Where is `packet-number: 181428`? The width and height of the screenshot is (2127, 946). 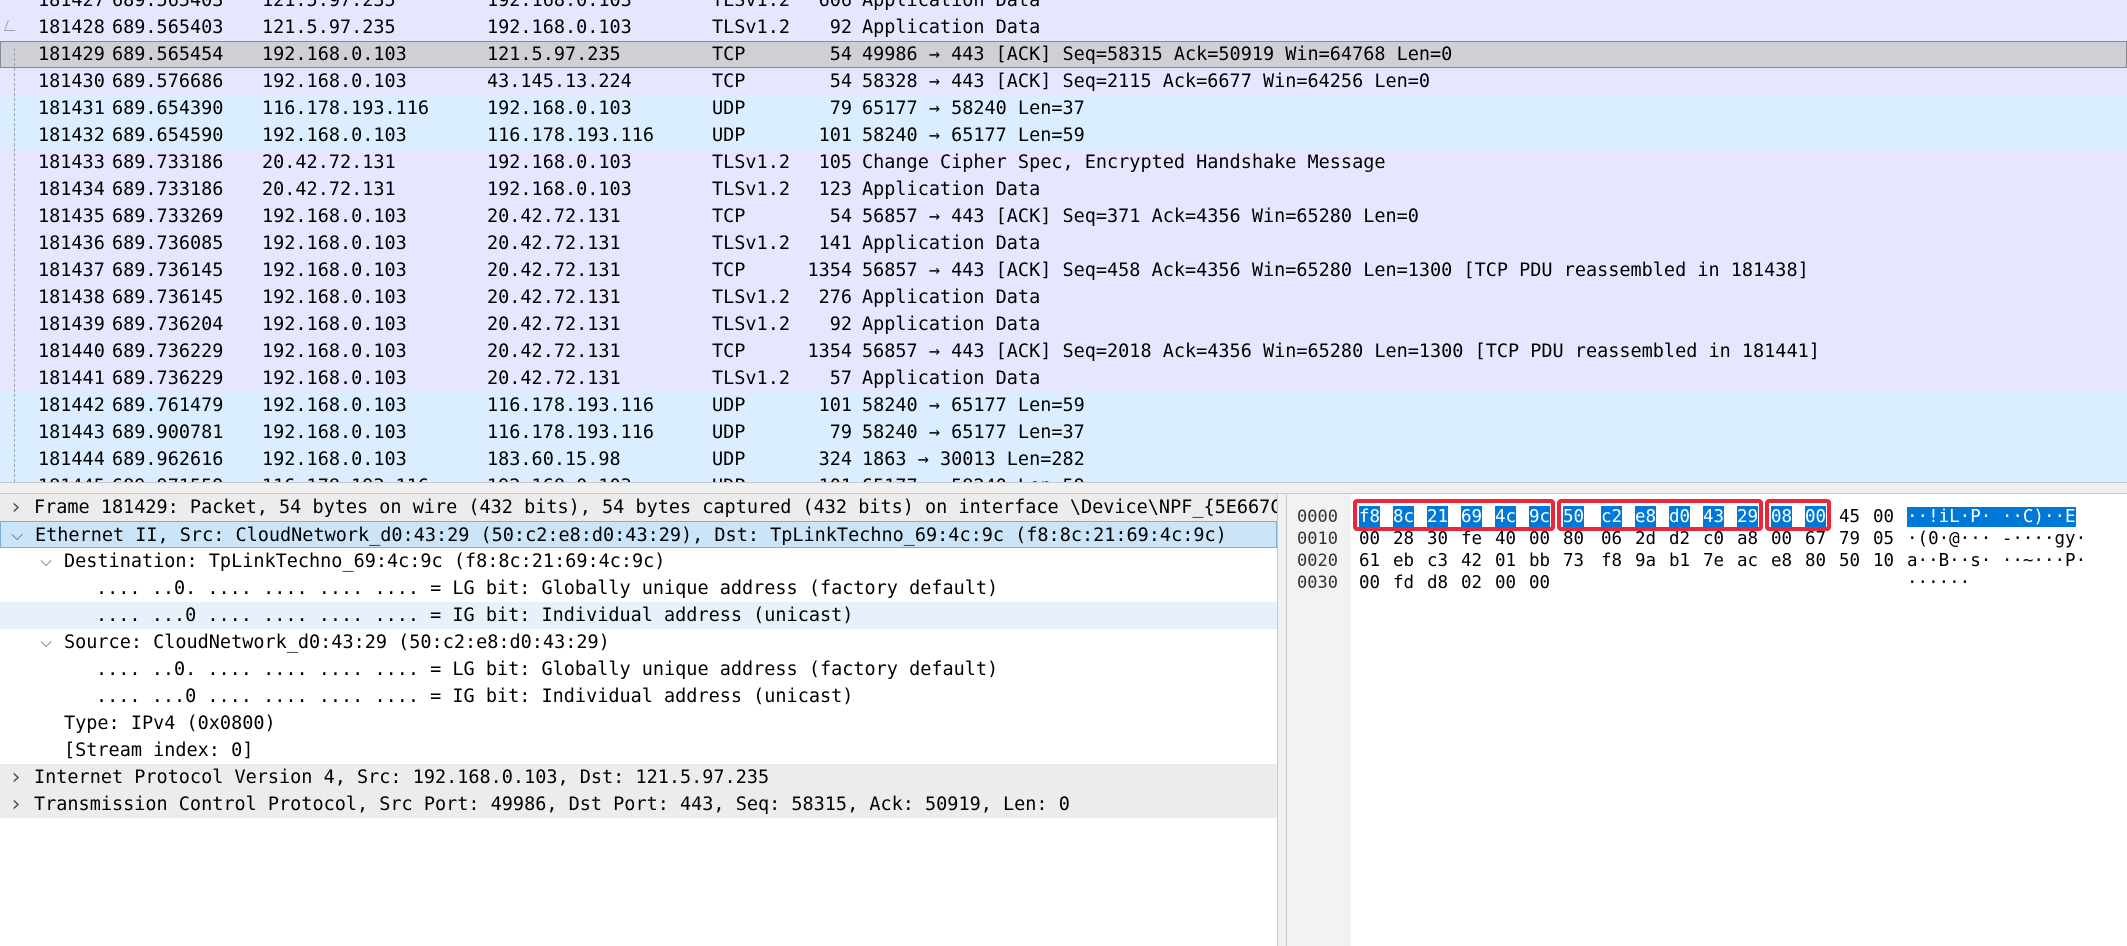 packet-number: 181428 is located at coordinates (71, 27).